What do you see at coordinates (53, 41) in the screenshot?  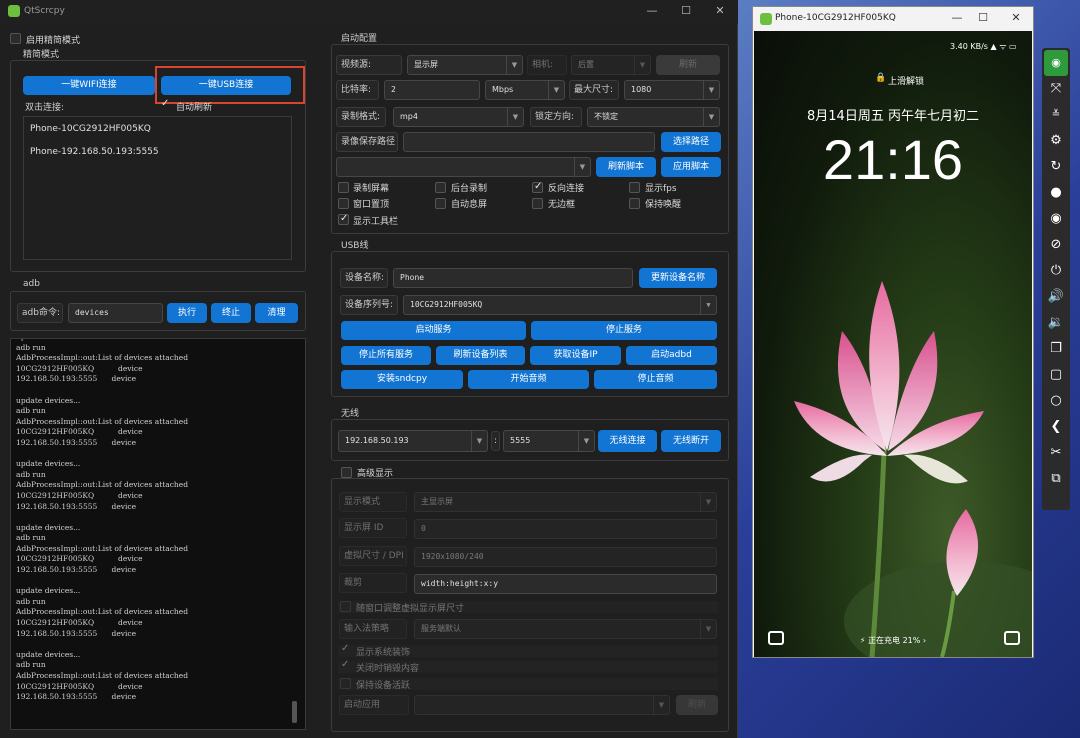 I see `simple-mode-label: 启用精简模式` at bounding box center [53, 41].